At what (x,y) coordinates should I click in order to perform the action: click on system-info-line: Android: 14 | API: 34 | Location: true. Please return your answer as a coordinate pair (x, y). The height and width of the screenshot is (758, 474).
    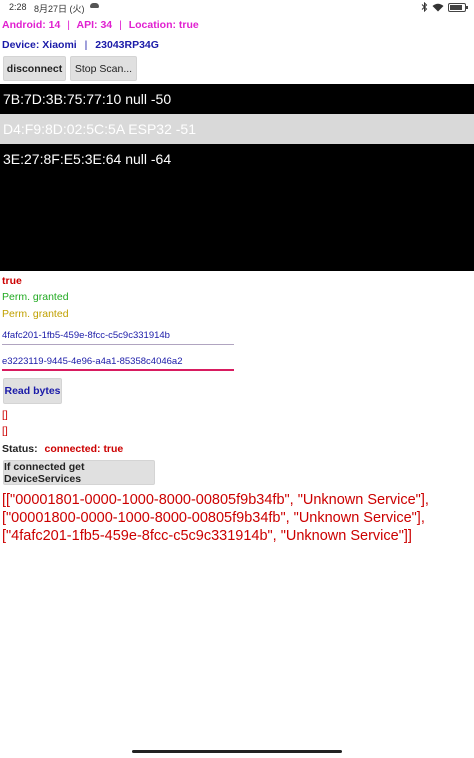
    Looking at the image, I should click on (100, 25).